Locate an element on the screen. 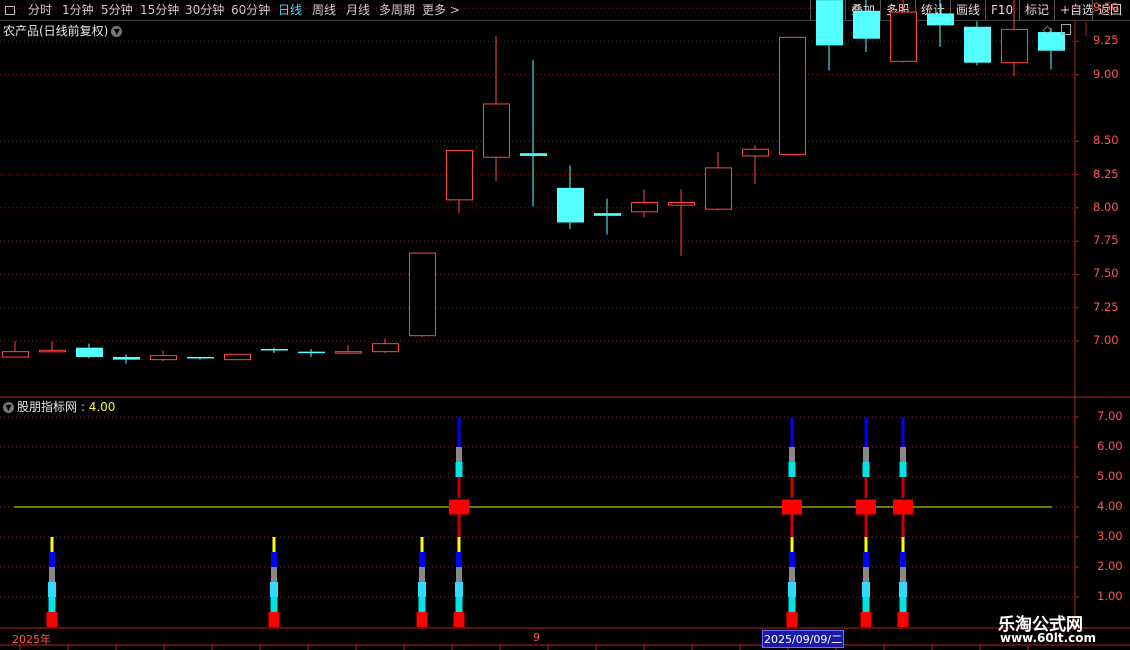 The height and width of the screenshot is (650, 1130). indicator-title: ▼ 股朋指标网 : 4.00 is located at coordinates (59, 406).